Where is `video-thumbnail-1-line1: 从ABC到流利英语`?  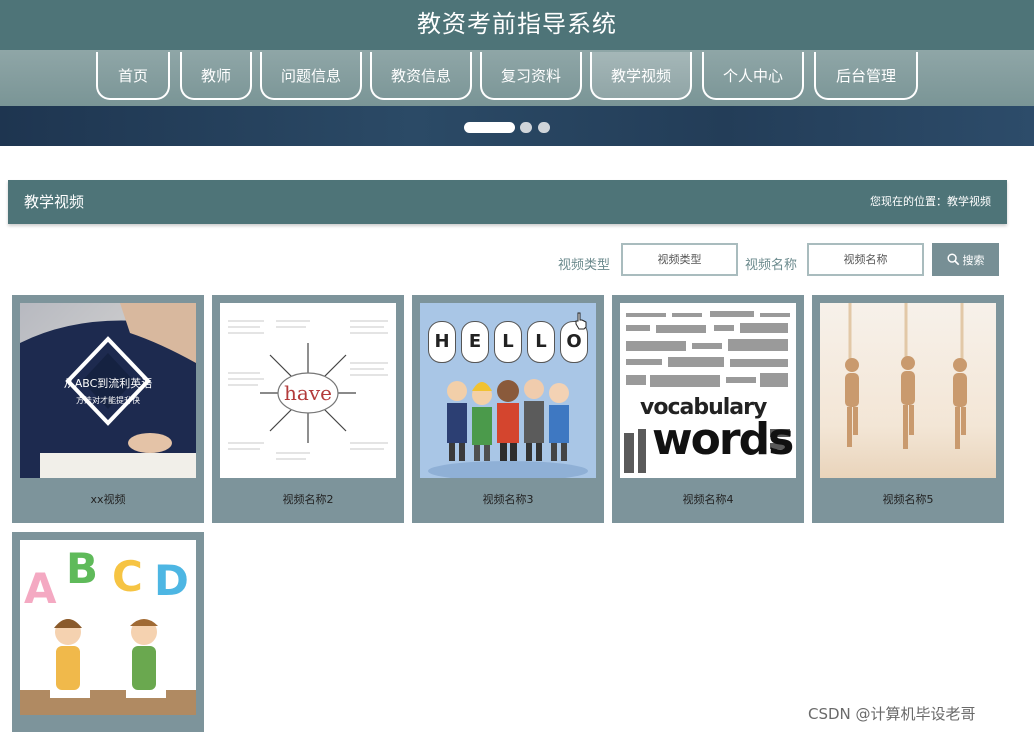
video-thumbnail-1-line1: 从ABC到流利英语 is located at coordinates (108, 383).